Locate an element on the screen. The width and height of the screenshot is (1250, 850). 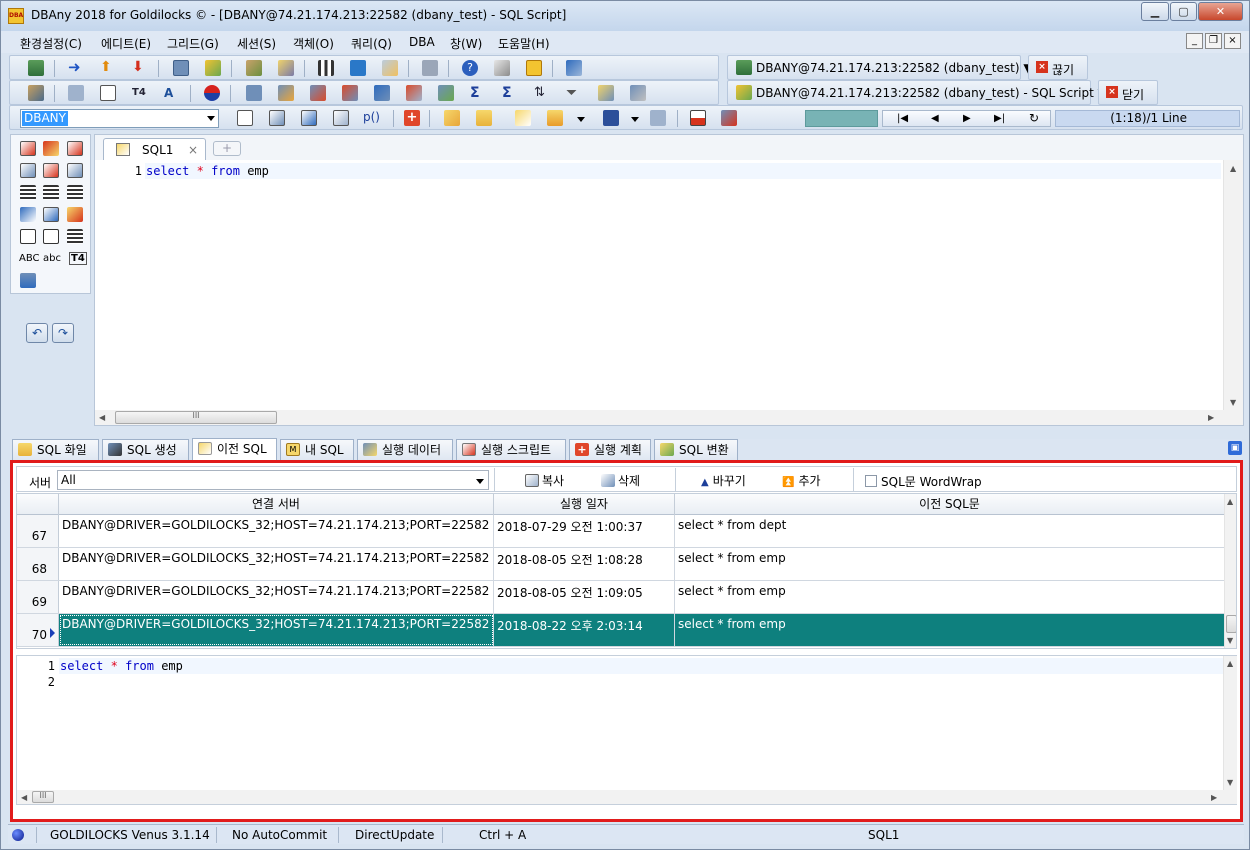
edit-icon is located at coordinates (51, 148).